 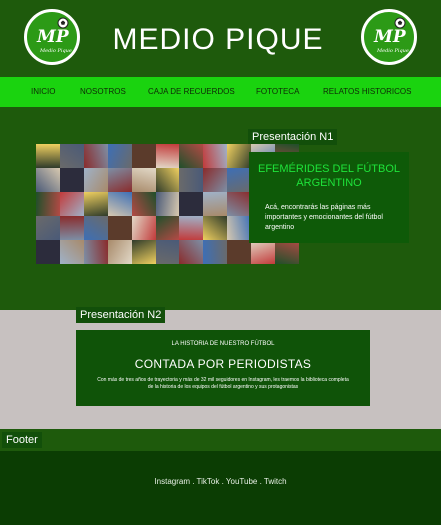 I want to click on footer-link-instagram: Instagram, so click(x=172, y=481).